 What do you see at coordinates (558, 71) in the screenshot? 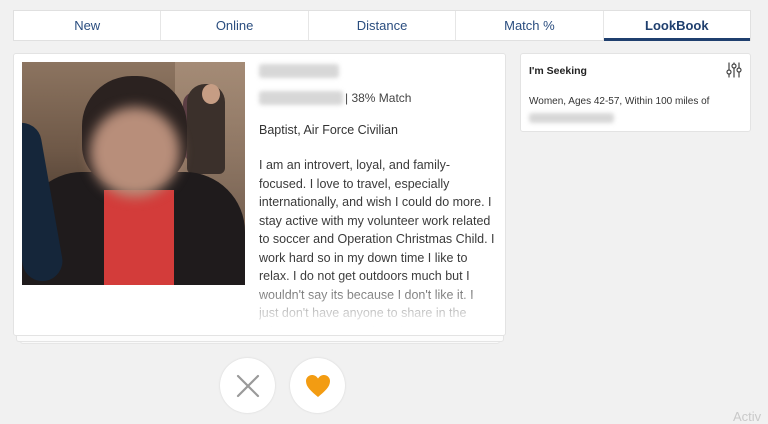
I see `seeking-title: I'm Seeking` at bounding box center [558, 71].